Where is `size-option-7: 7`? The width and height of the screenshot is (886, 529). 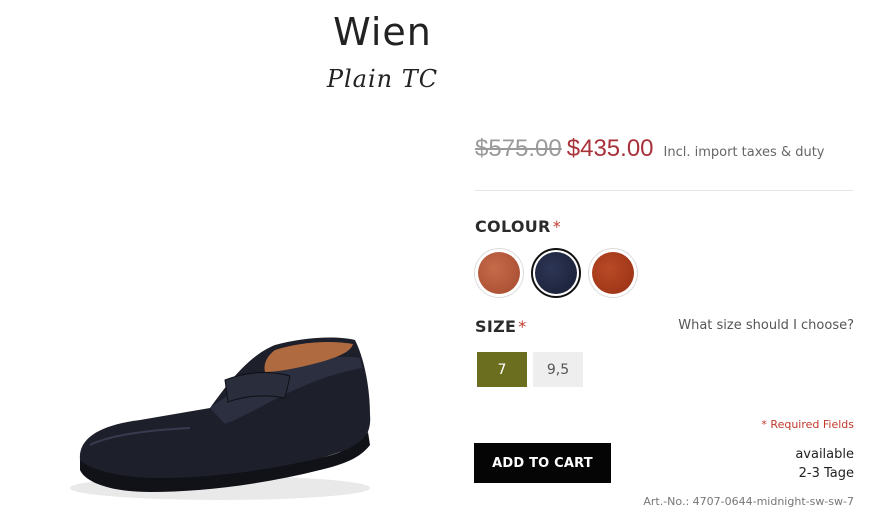 size-option-7: 7 is located at coordinates (502, 369).